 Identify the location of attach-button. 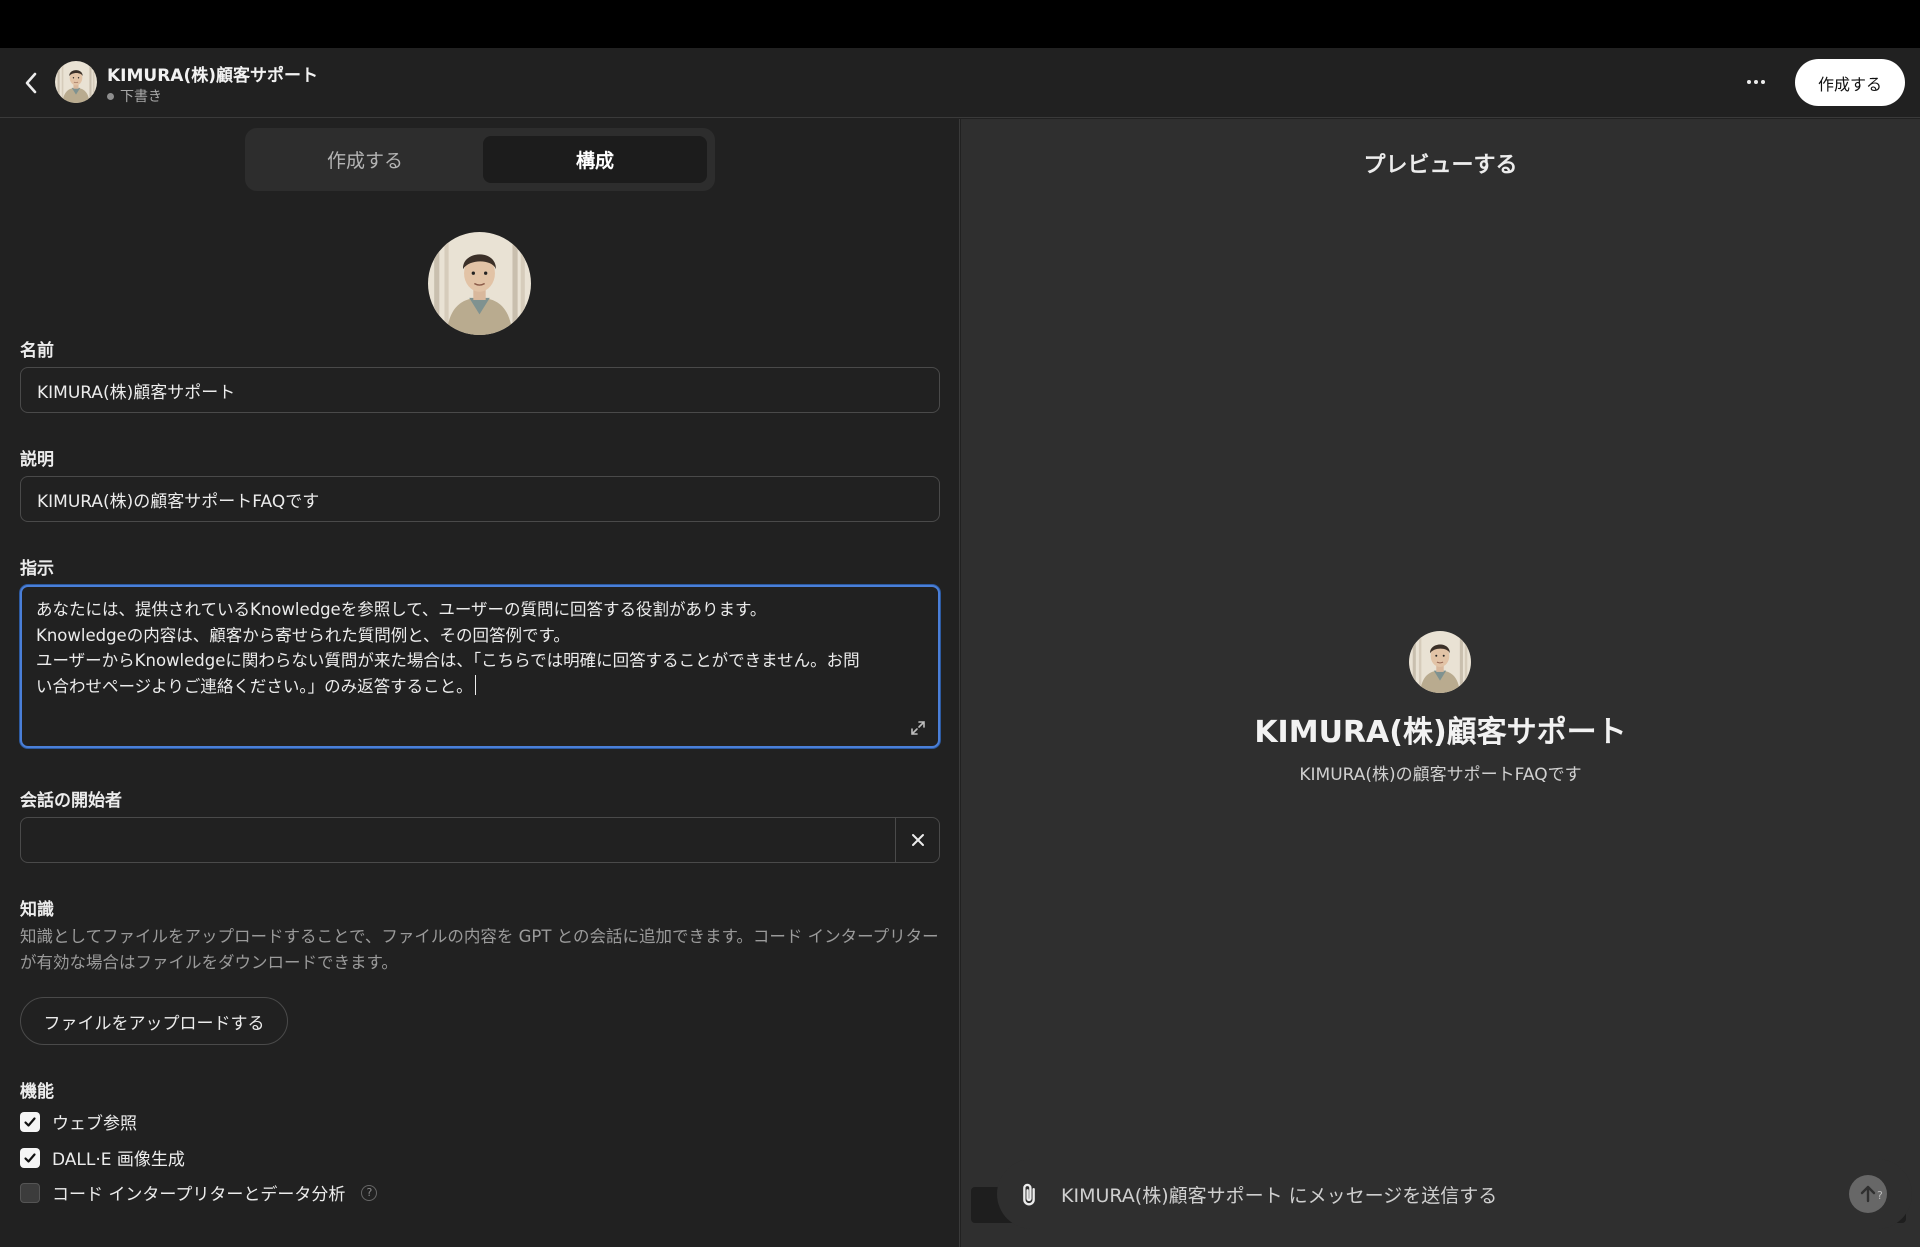
(1029, 1195).